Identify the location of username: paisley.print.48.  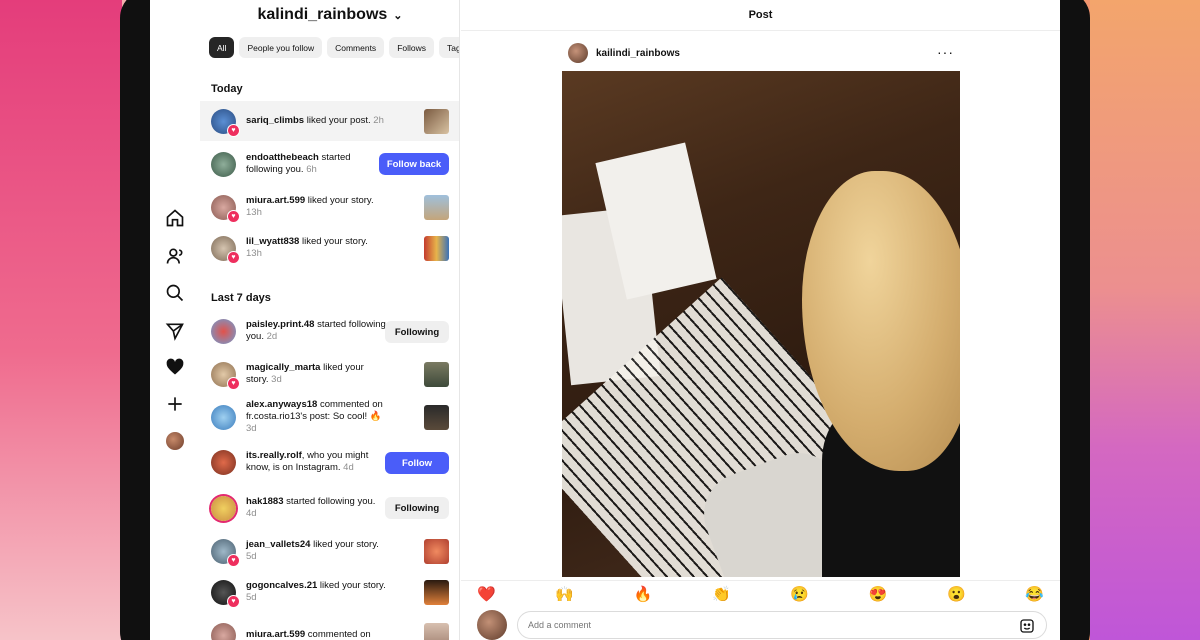
(280, 324).